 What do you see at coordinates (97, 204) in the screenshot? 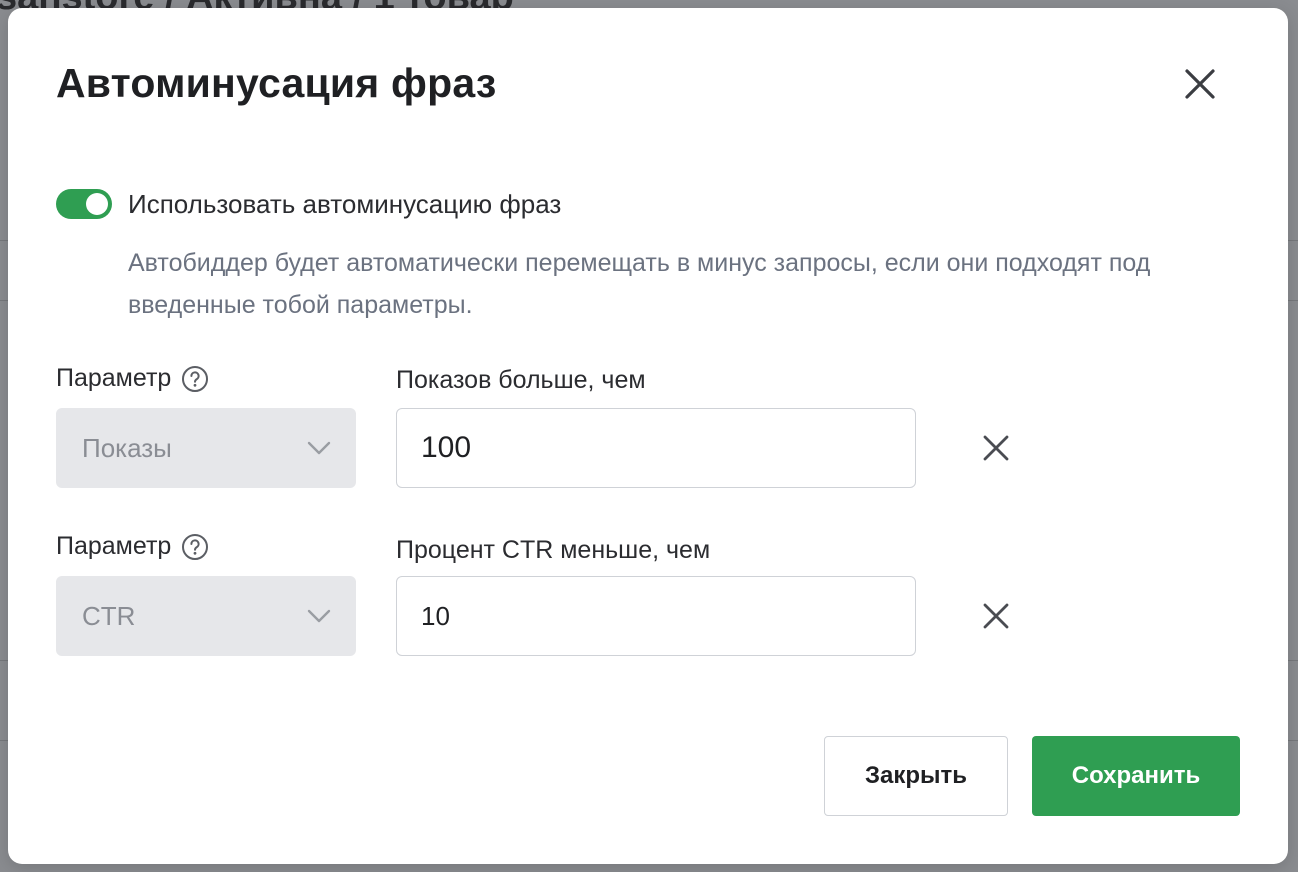
I see `toggle-knob` at bounding box center [97, 204].